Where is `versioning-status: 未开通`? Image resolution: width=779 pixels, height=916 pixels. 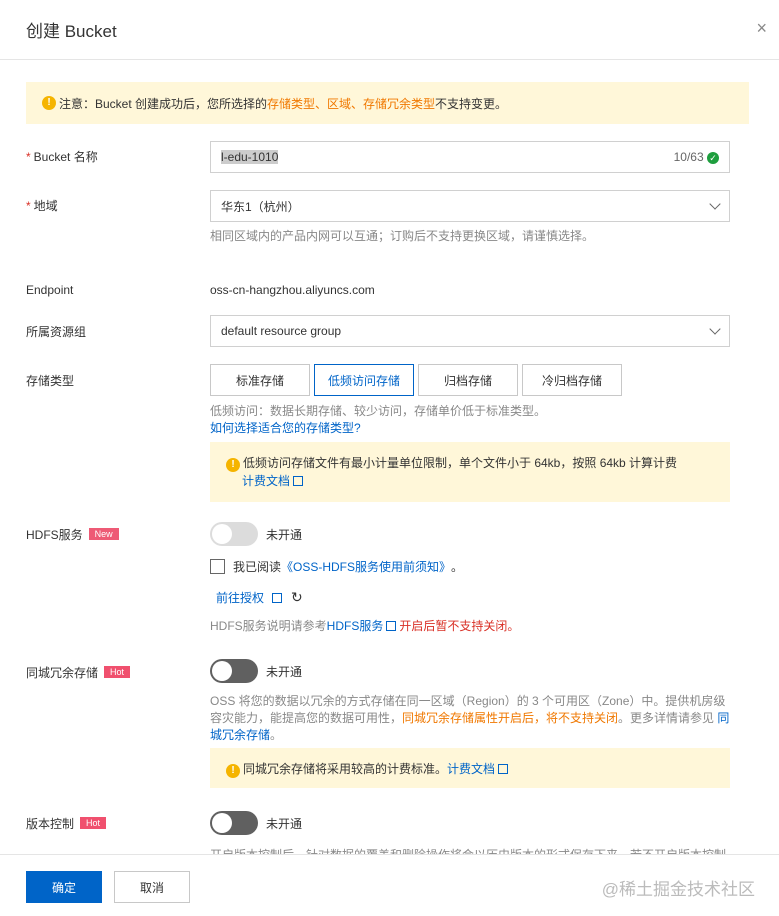 versioning-status: 未开通 is located at coordinates (284, 823).